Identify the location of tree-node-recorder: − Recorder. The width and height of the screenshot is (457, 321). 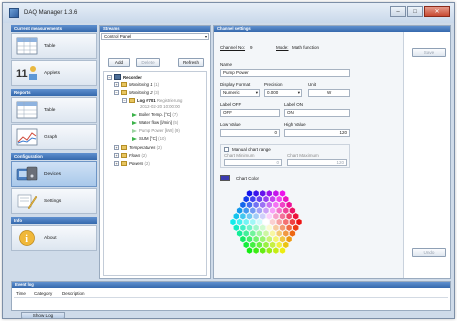
(124, 77).